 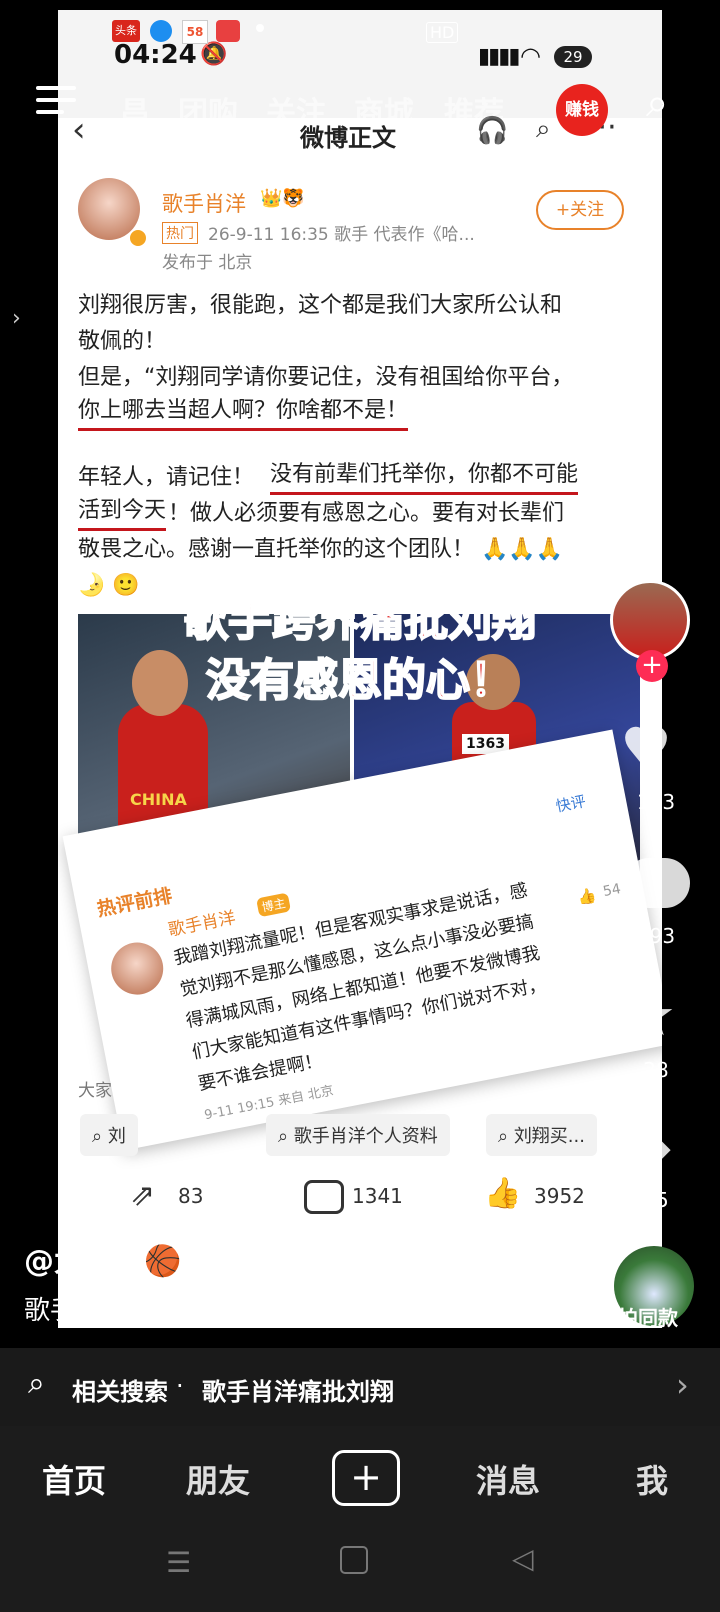 What do you see at coordinates (178, 1562) in the screenshot?
I see `recent-apps-icon: ☰` at bounding box center [178, 1562].